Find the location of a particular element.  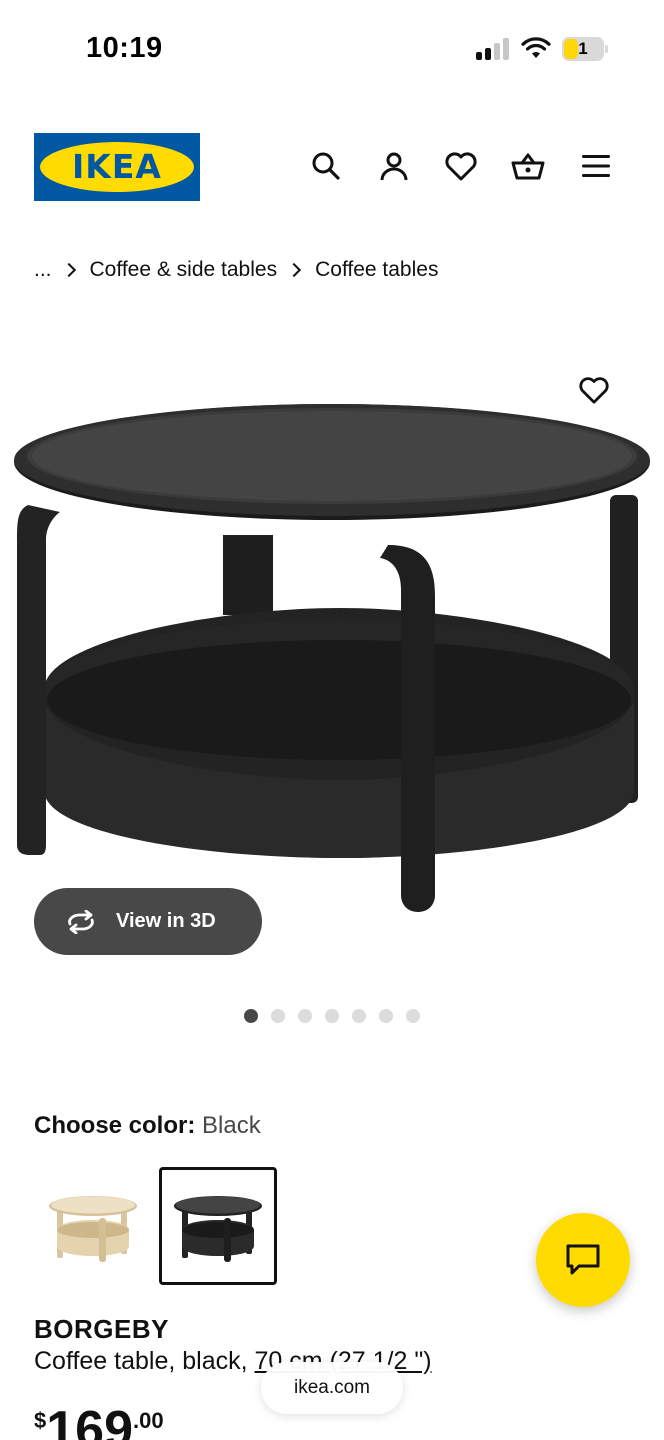

product-price: $169.00 is located at coordinates (99, 1422).